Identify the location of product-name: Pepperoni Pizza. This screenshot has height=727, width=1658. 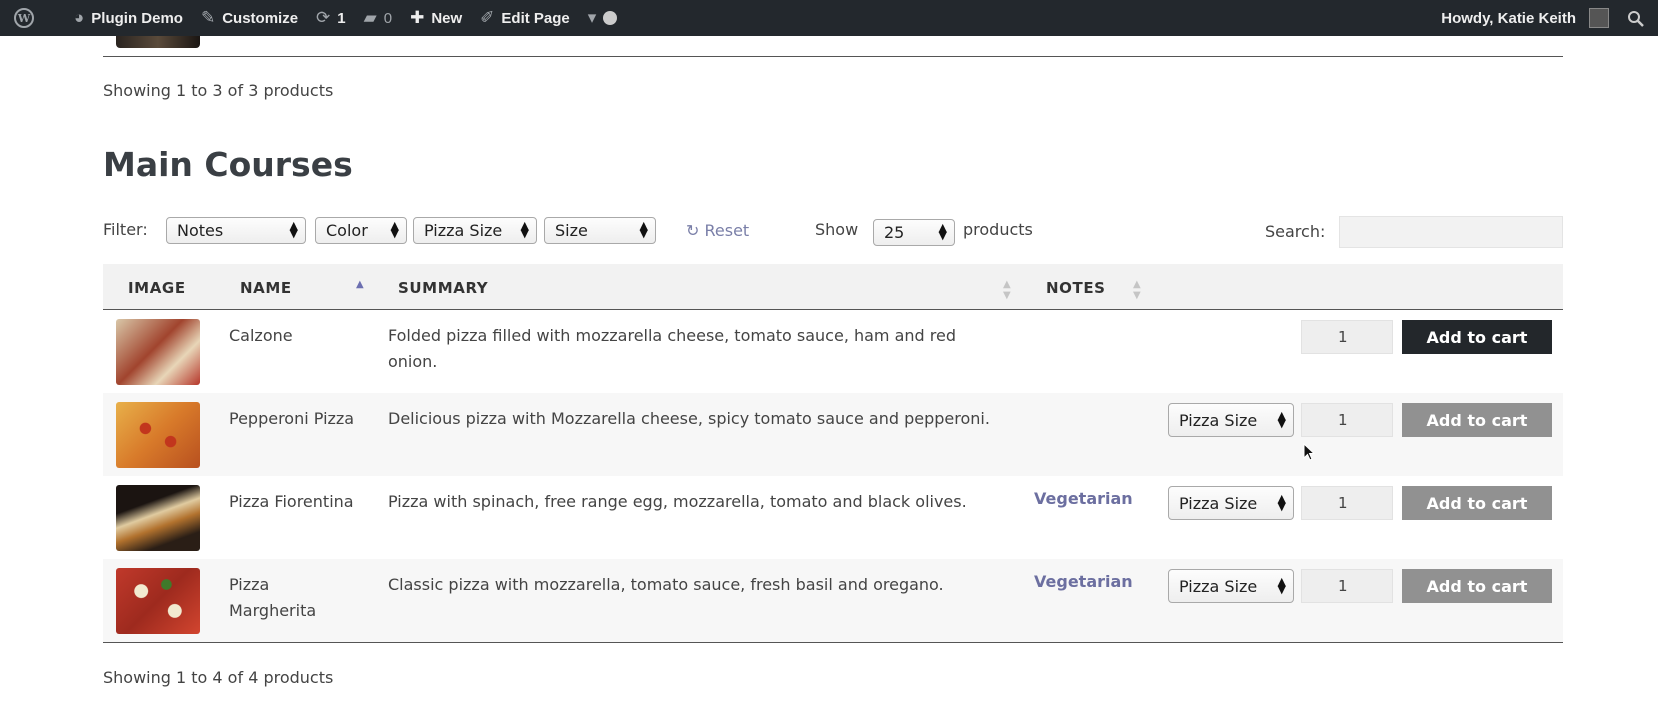
(292, 418).